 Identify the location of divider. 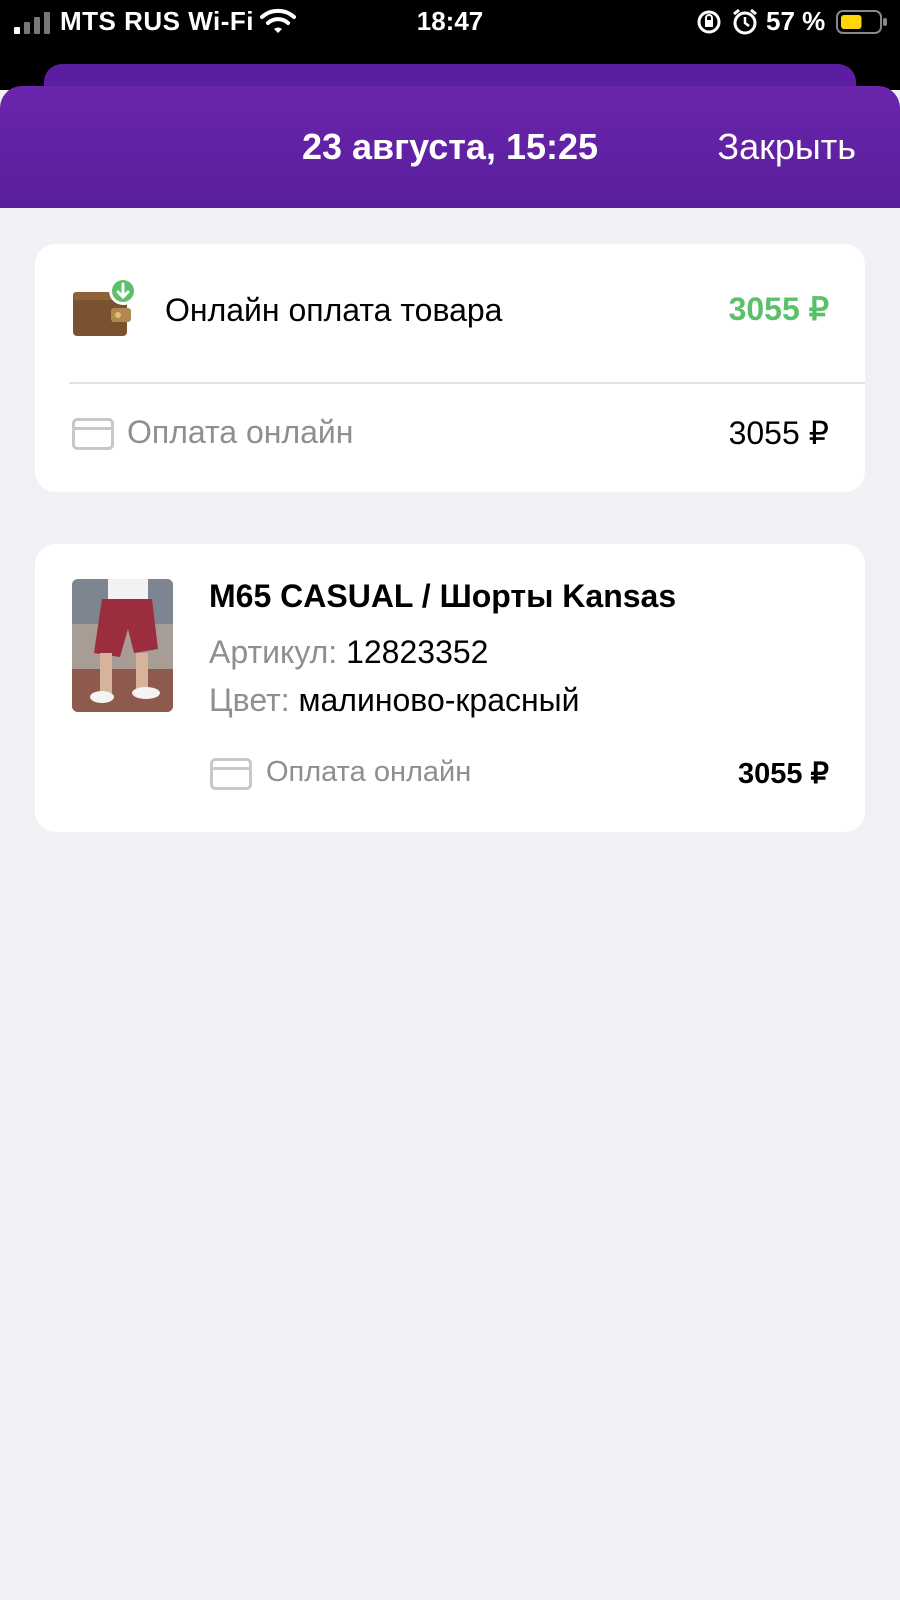
(467, 383).